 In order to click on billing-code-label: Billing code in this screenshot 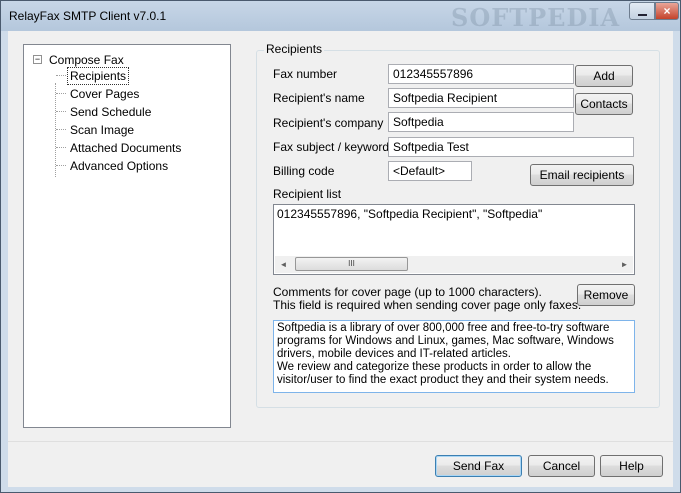, I will do `click(304, 171)`.